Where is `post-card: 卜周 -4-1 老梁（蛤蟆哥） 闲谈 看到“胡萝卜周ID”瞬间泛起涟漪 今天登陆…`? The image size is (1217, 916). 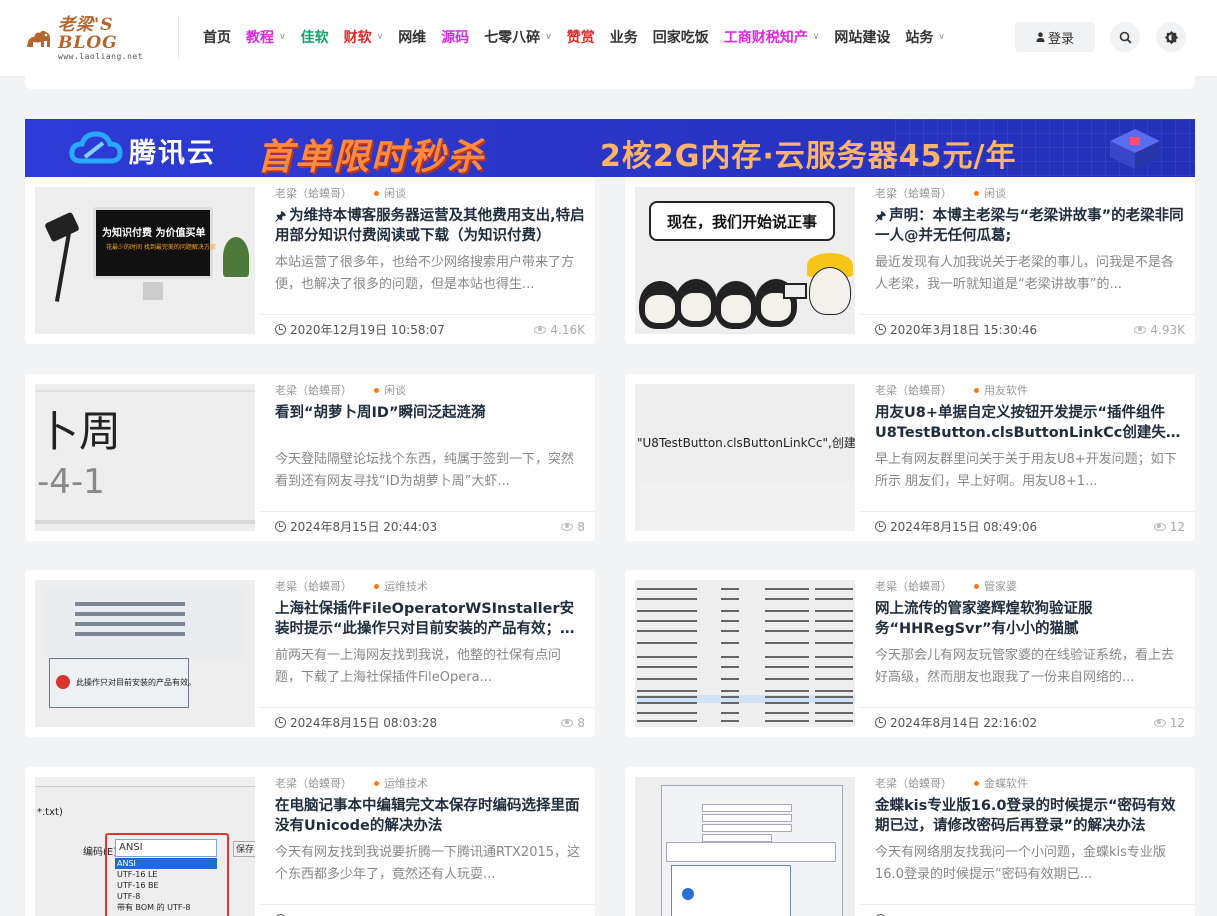 post-card: 卜周 -4-1 老梁（蛤蟆哥） 闲谈 看到“胡萝卜周ID”瞬间泛起涟漪 今天登陆… is located at coordinates (310, 457).